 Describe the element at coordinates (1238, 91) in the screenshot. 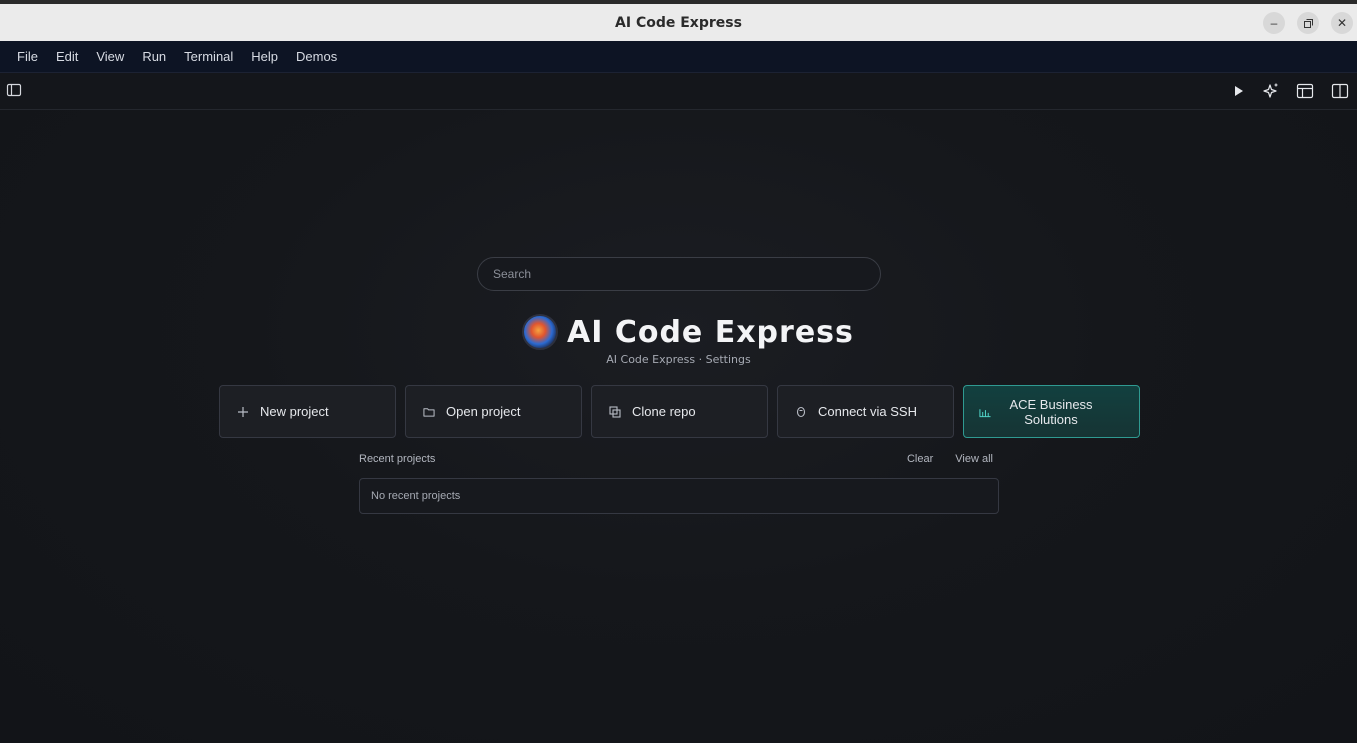

I see `run-icon` at that location.